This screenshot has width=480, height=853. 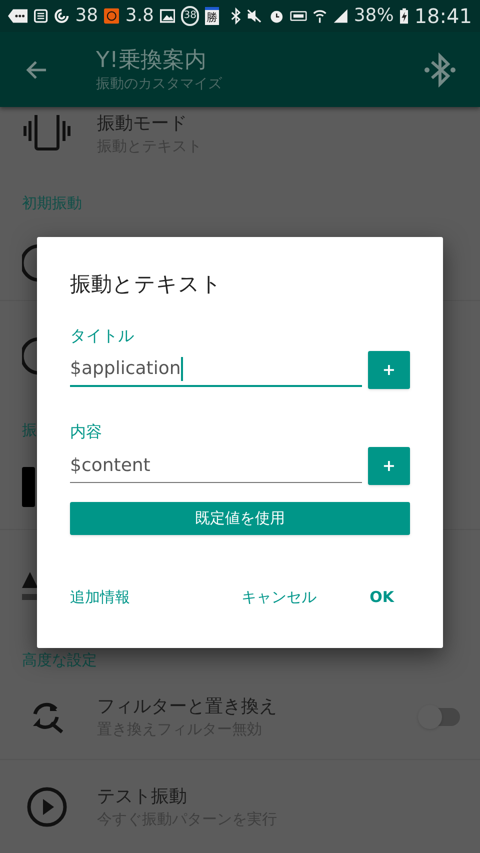 What do you see at coordinates (152, 60) in the screenshot?
I see `app-title: Y!乗換案内` at bounding box center [152, 60].